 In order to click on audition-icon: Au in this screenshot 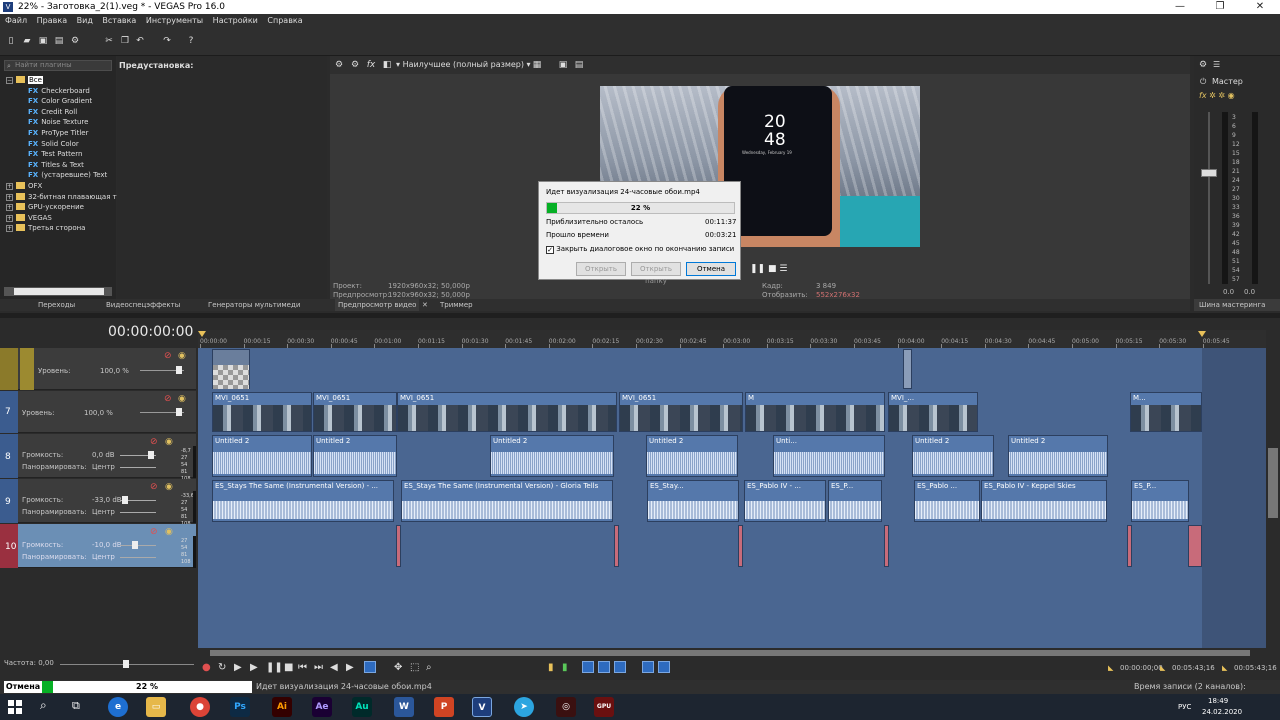, I will do `click(362, 707)`.